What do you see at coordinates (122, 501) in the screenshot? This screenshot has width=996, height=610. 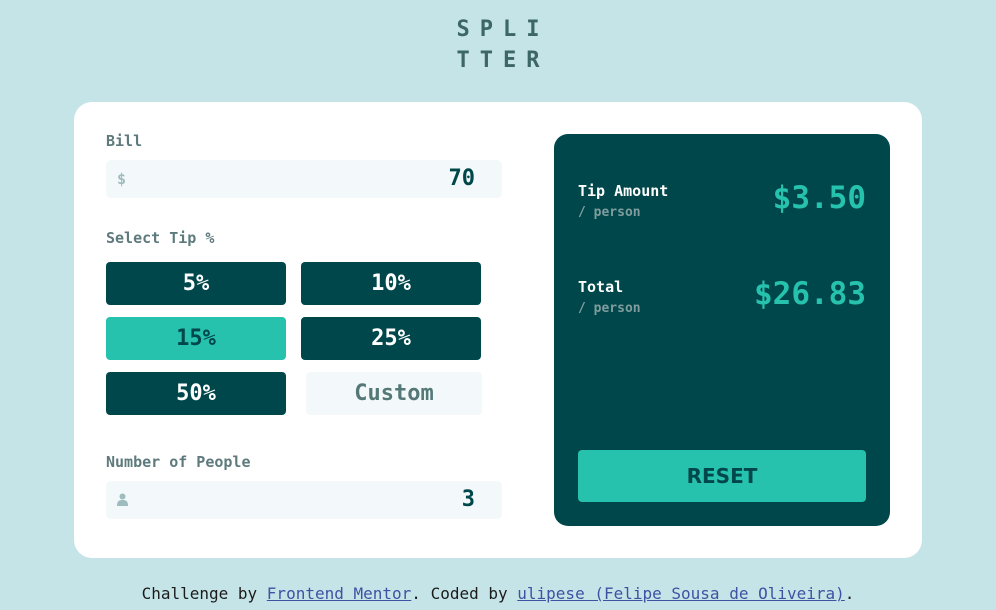 I see `person-icon` at bounding box center [122, 501].